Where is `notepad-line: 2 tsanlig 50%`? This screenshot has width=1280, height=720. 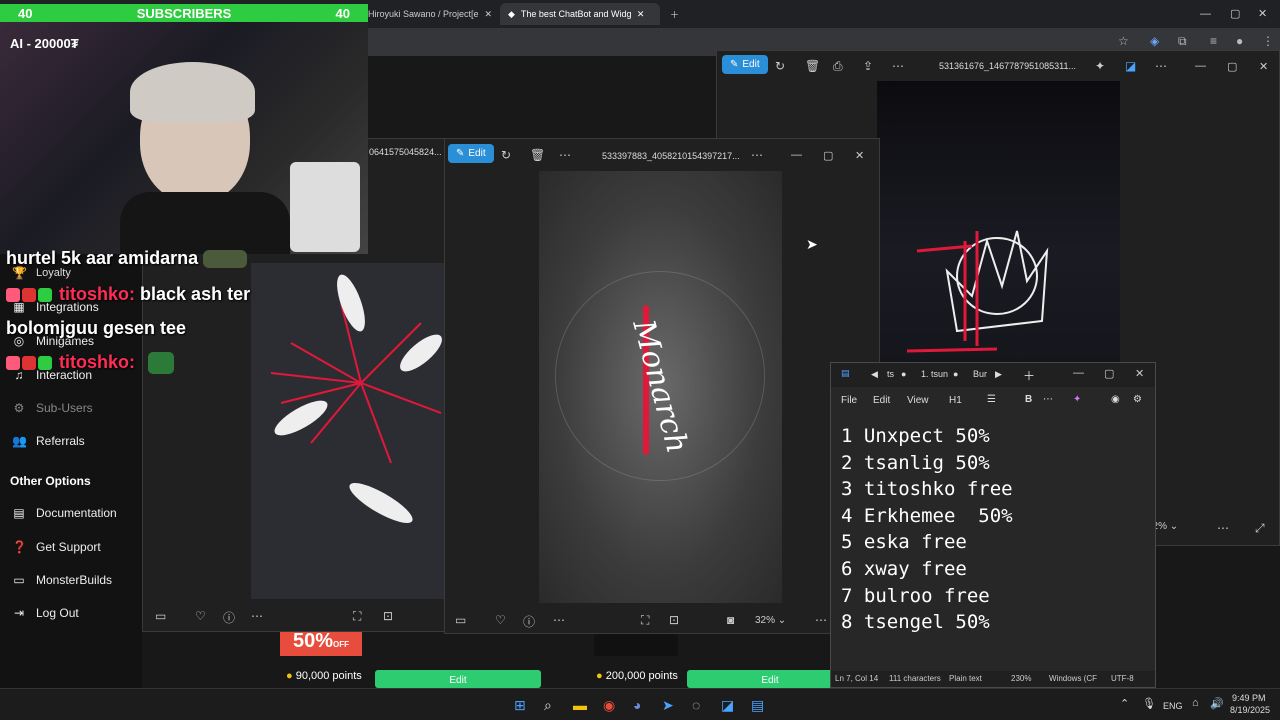 notepad-line: 2 tsanlig 50% is located at coordinates (927, 463).